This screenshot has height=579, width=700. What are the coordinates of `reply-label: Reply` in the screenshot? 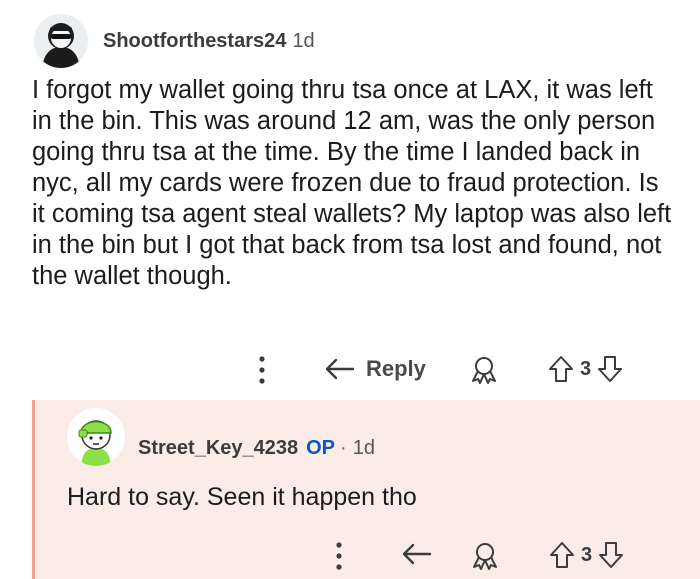 It's located at (396, 368).